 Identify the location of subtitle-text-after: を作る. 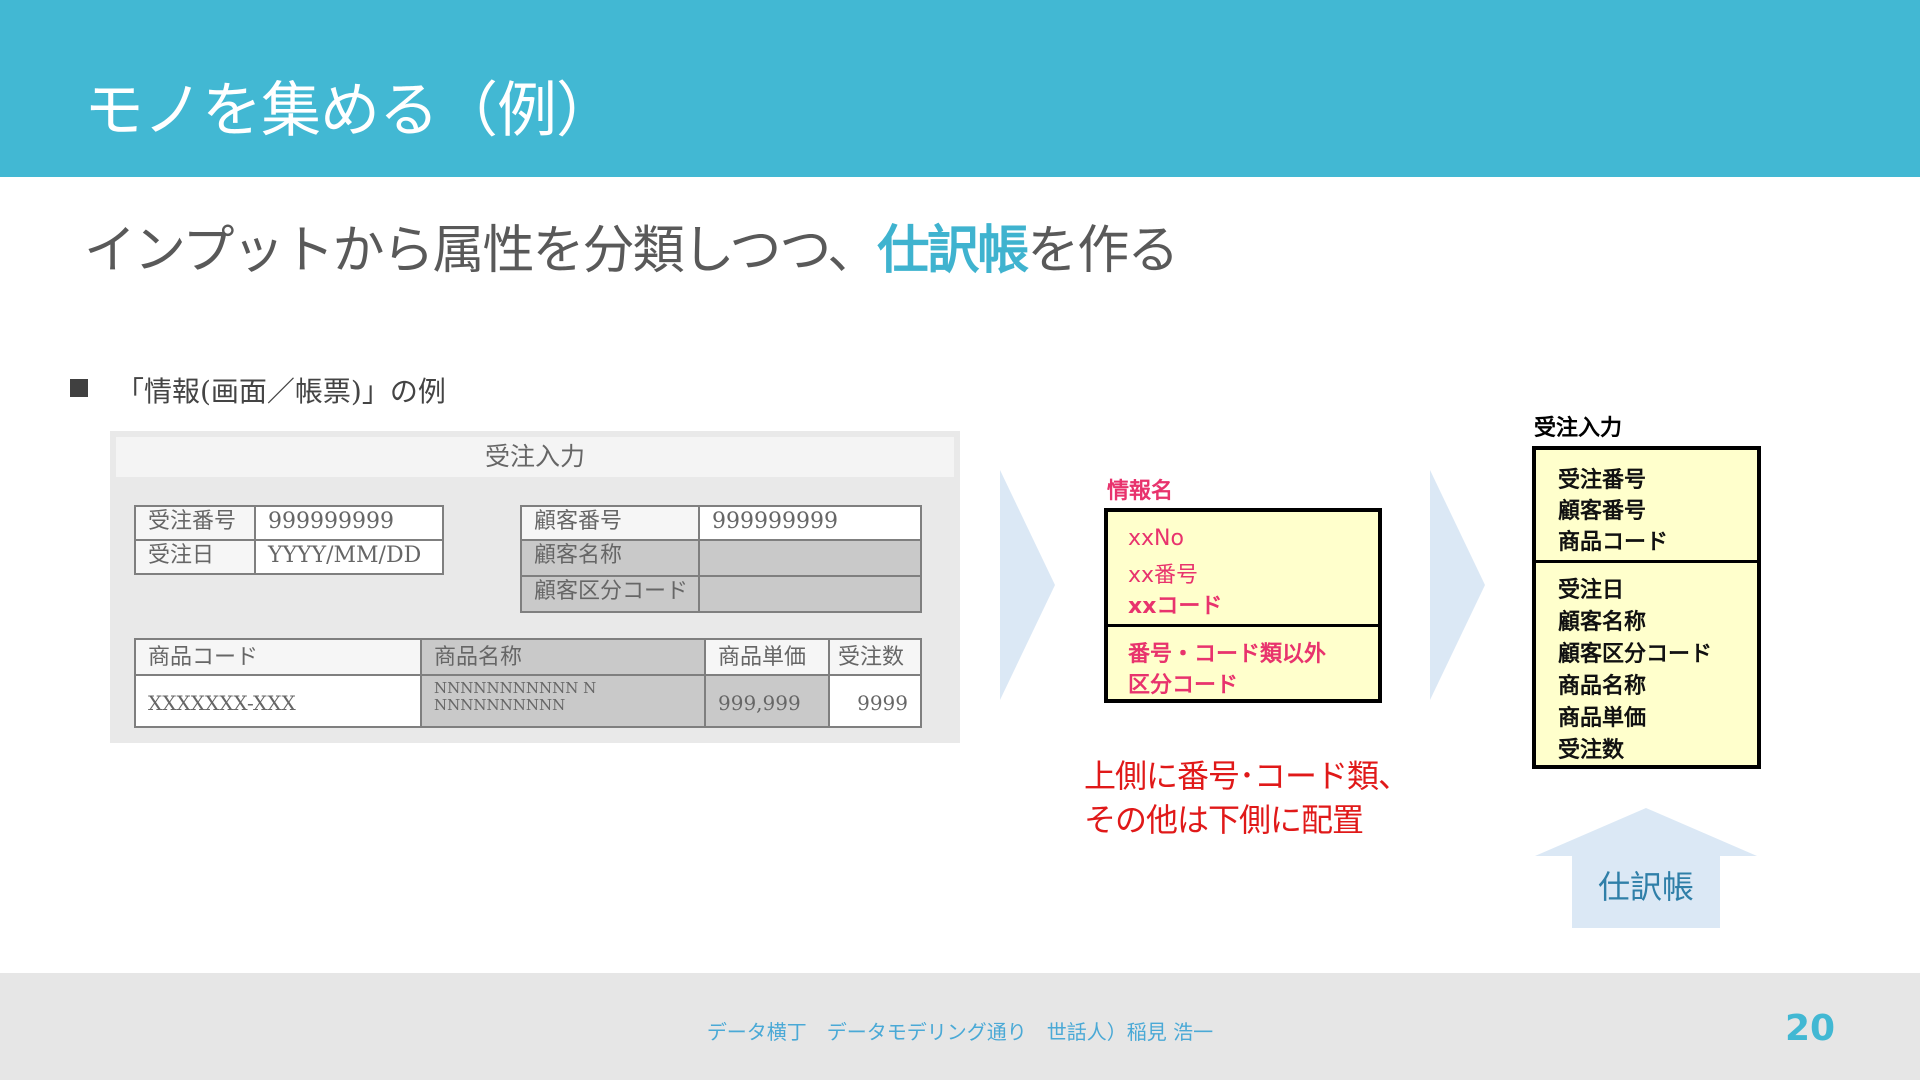
(1103, 251).